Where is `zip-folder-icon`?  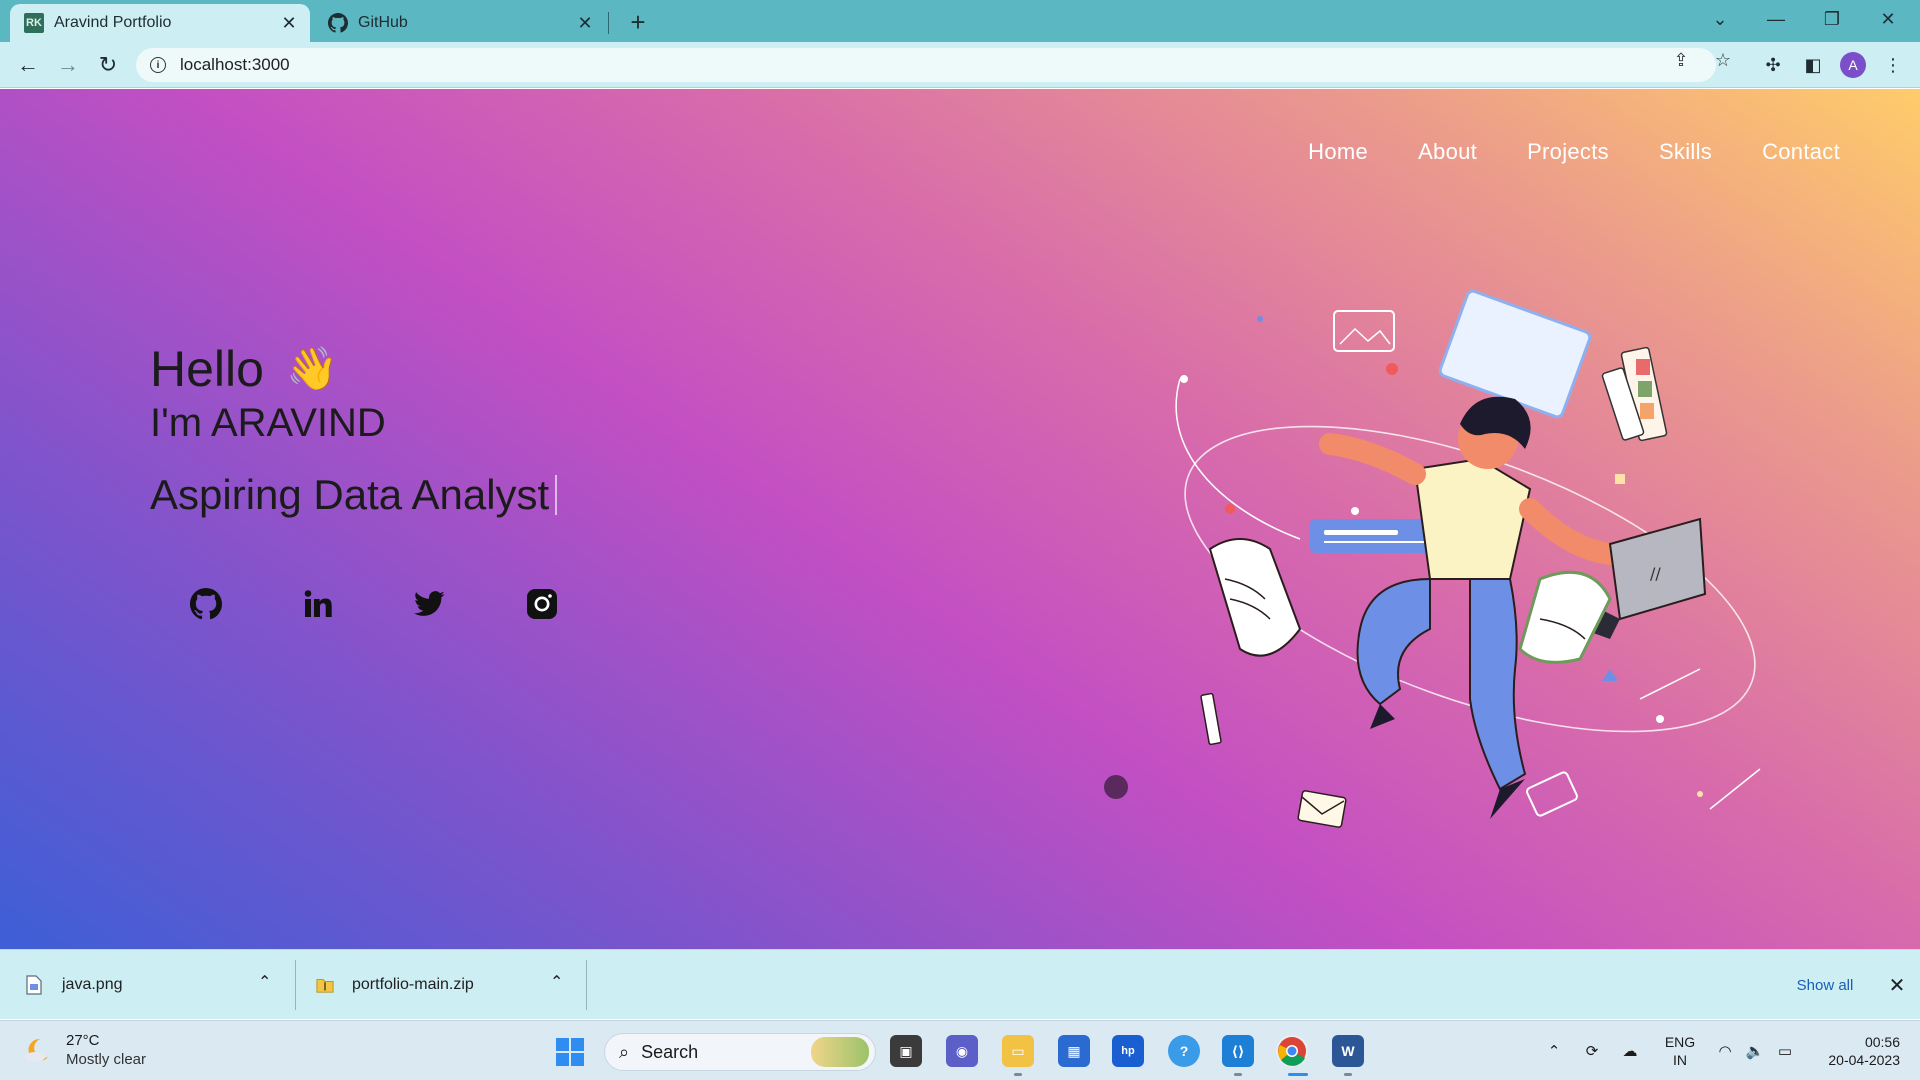 zip-folder-icon is located at coordinates (325, 985).